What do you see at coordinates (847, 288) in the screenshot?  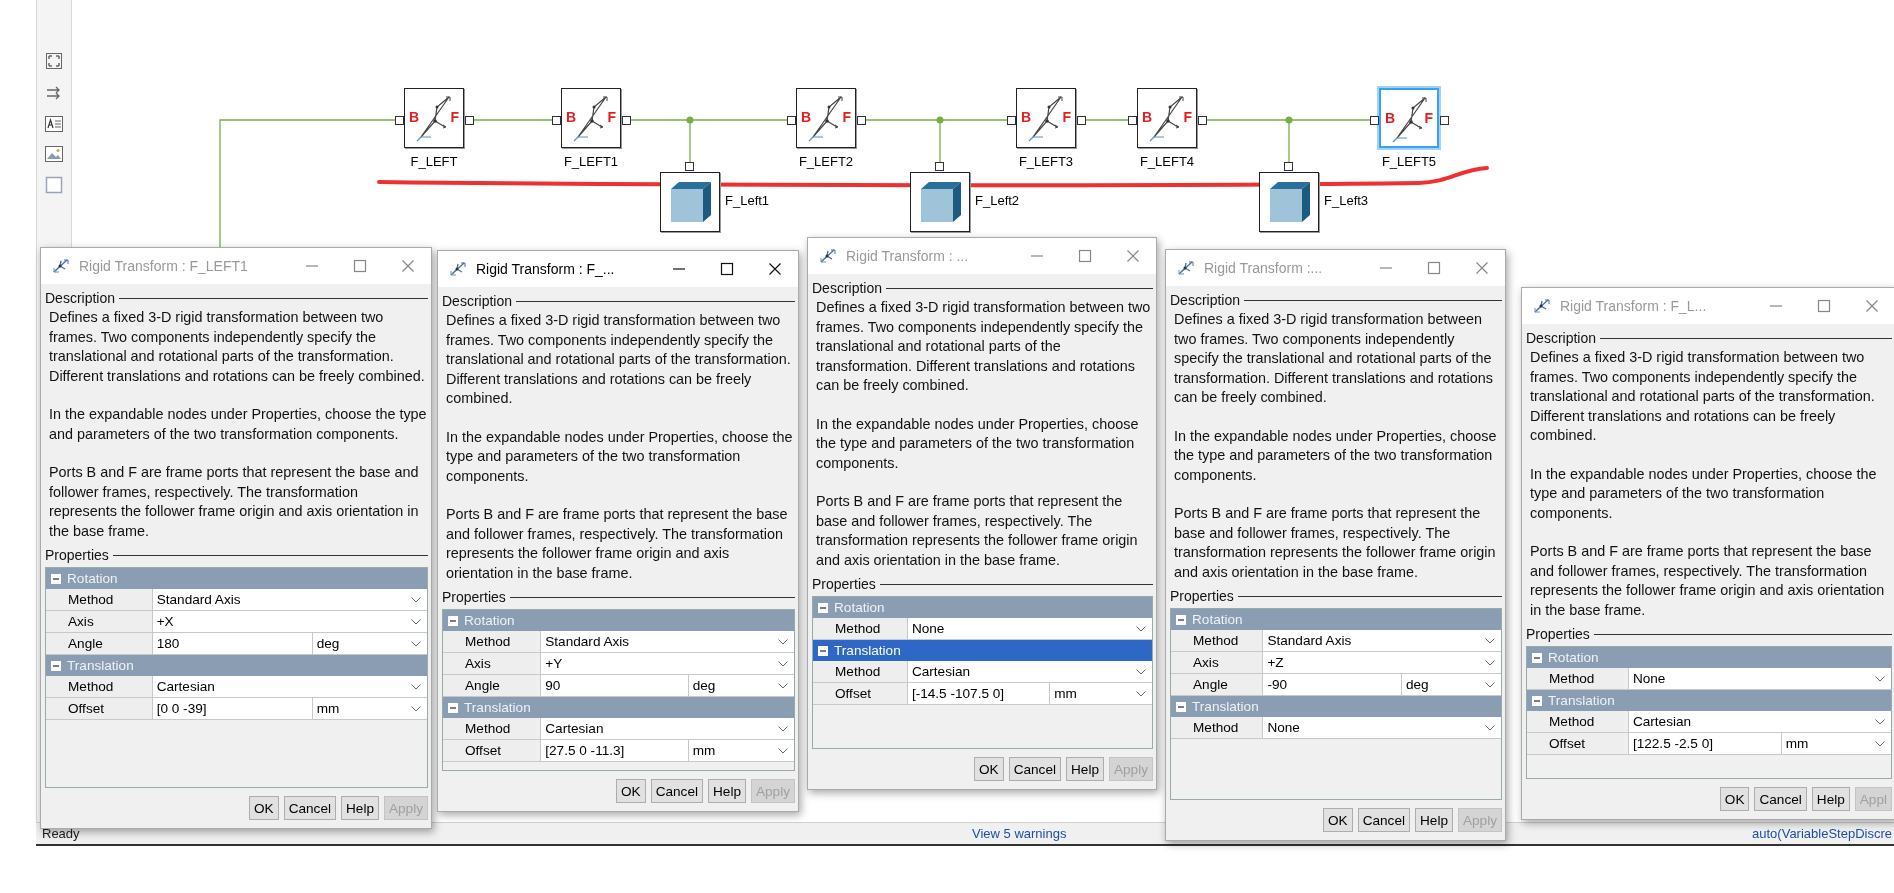 I see `group-heading: Description` at bounding box center [847, 288].